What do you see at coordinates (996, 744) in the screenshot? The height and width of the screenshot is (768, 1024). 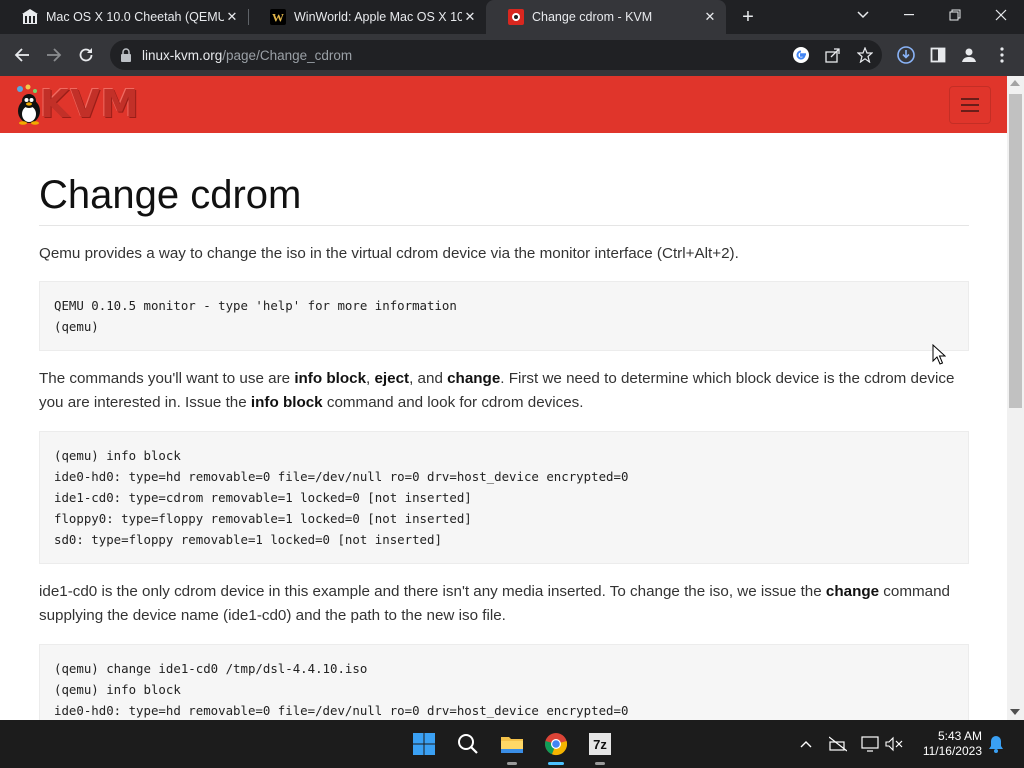 I see `notification-bell-icon` at bounding box center [996, 744].